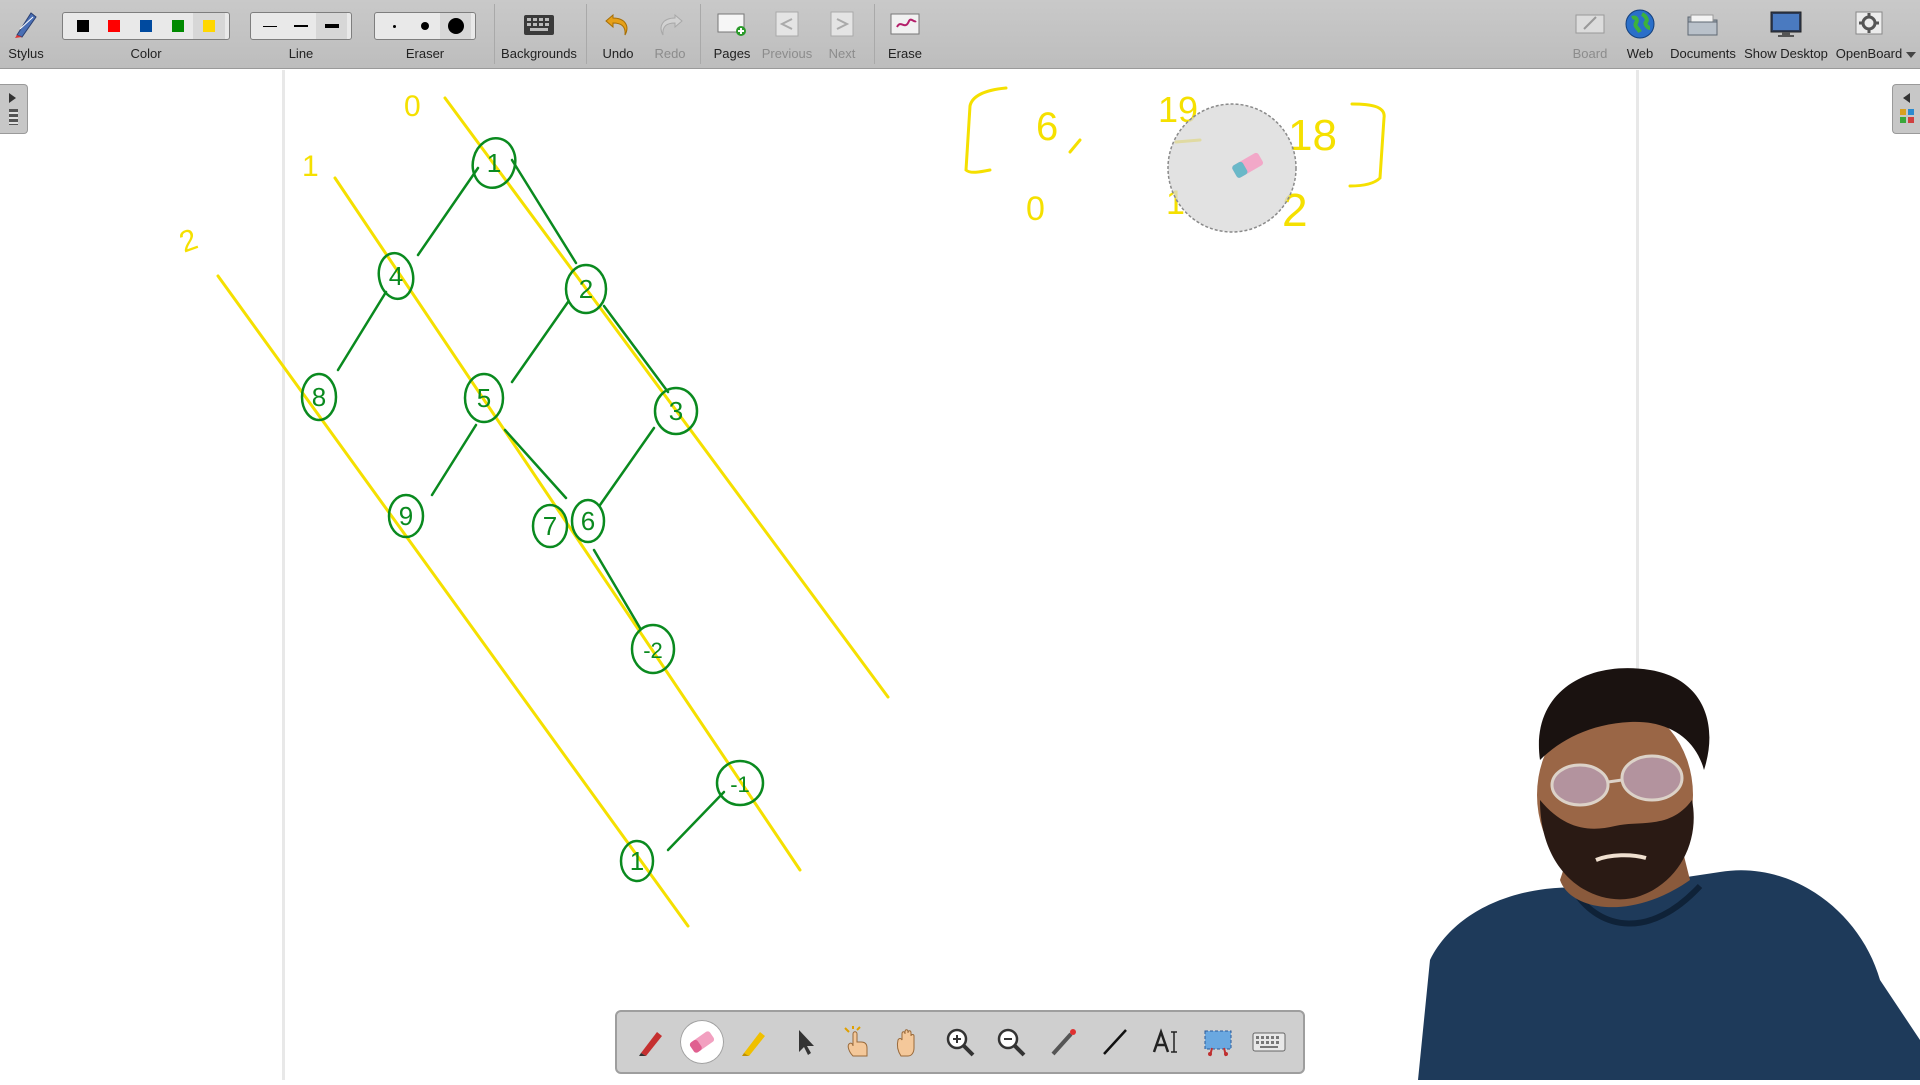 The width and height of the screenshot is (1920, 1085). I want to click on presenter-webcam-overlay, so click(1660, 870).